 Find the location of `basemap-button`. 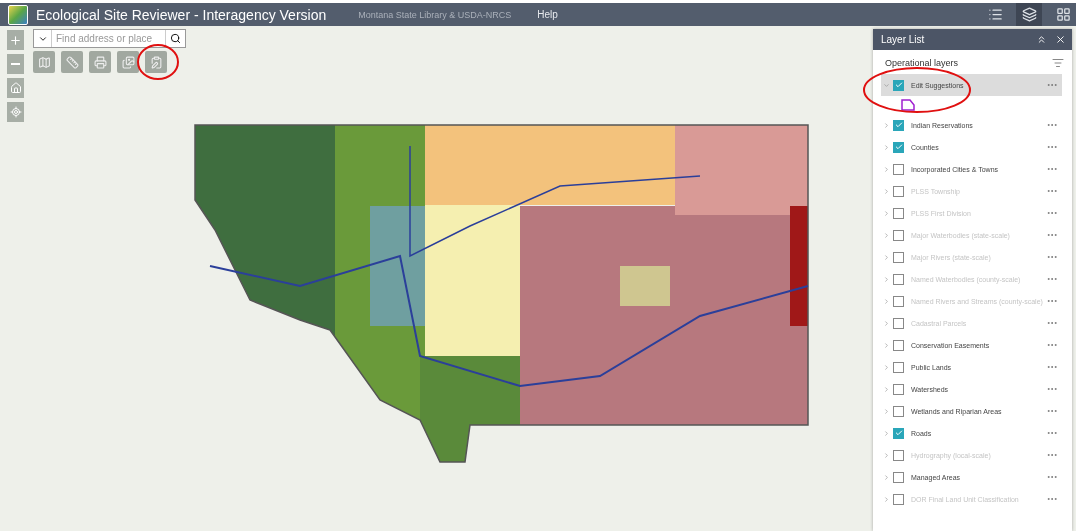

basemap-button is located at coordinates (128, 62).